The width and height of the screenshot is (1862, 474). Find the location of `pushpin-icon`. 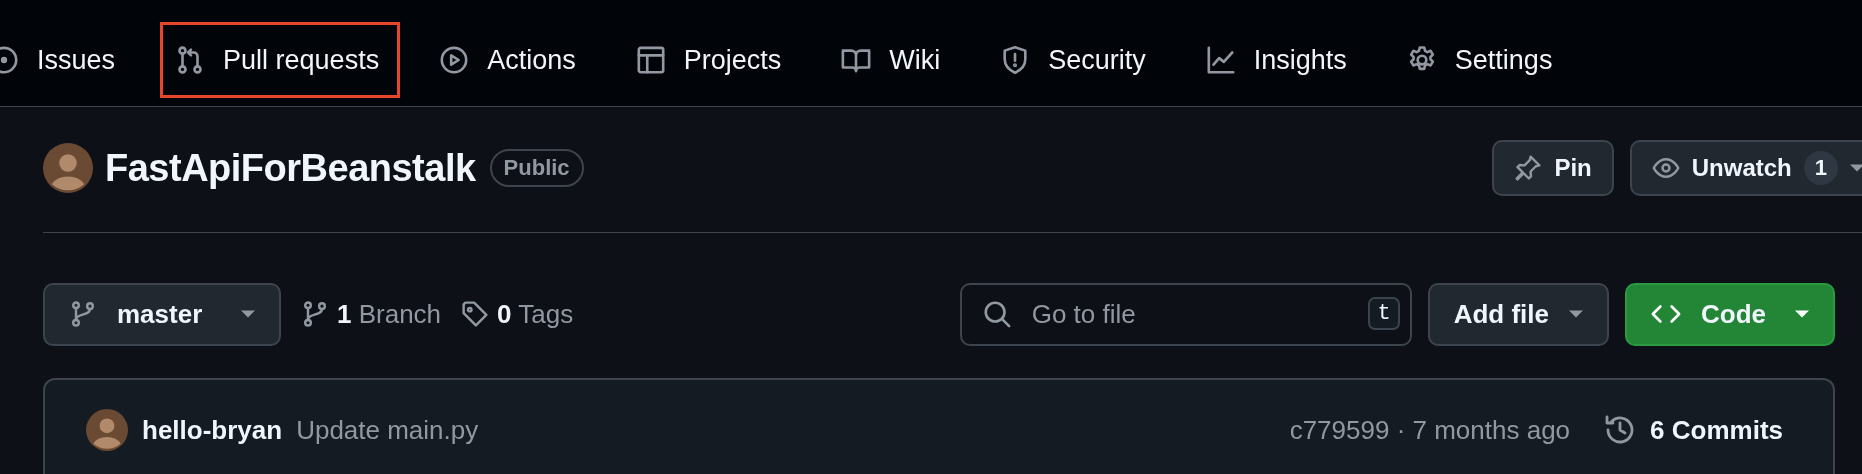

pushpin-icon is located at coordinates (1528, 168).